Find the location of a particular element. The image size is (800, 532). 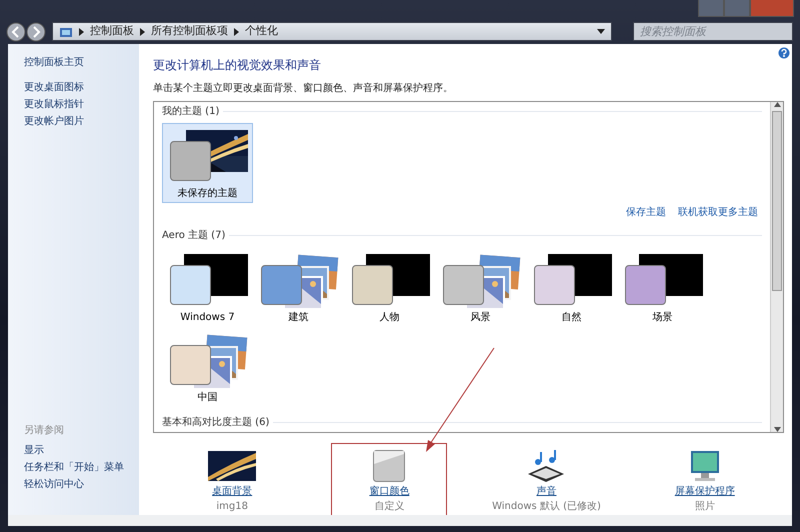

sidebar-link: 更改帐户图片 is located at coordinates (81, 121).